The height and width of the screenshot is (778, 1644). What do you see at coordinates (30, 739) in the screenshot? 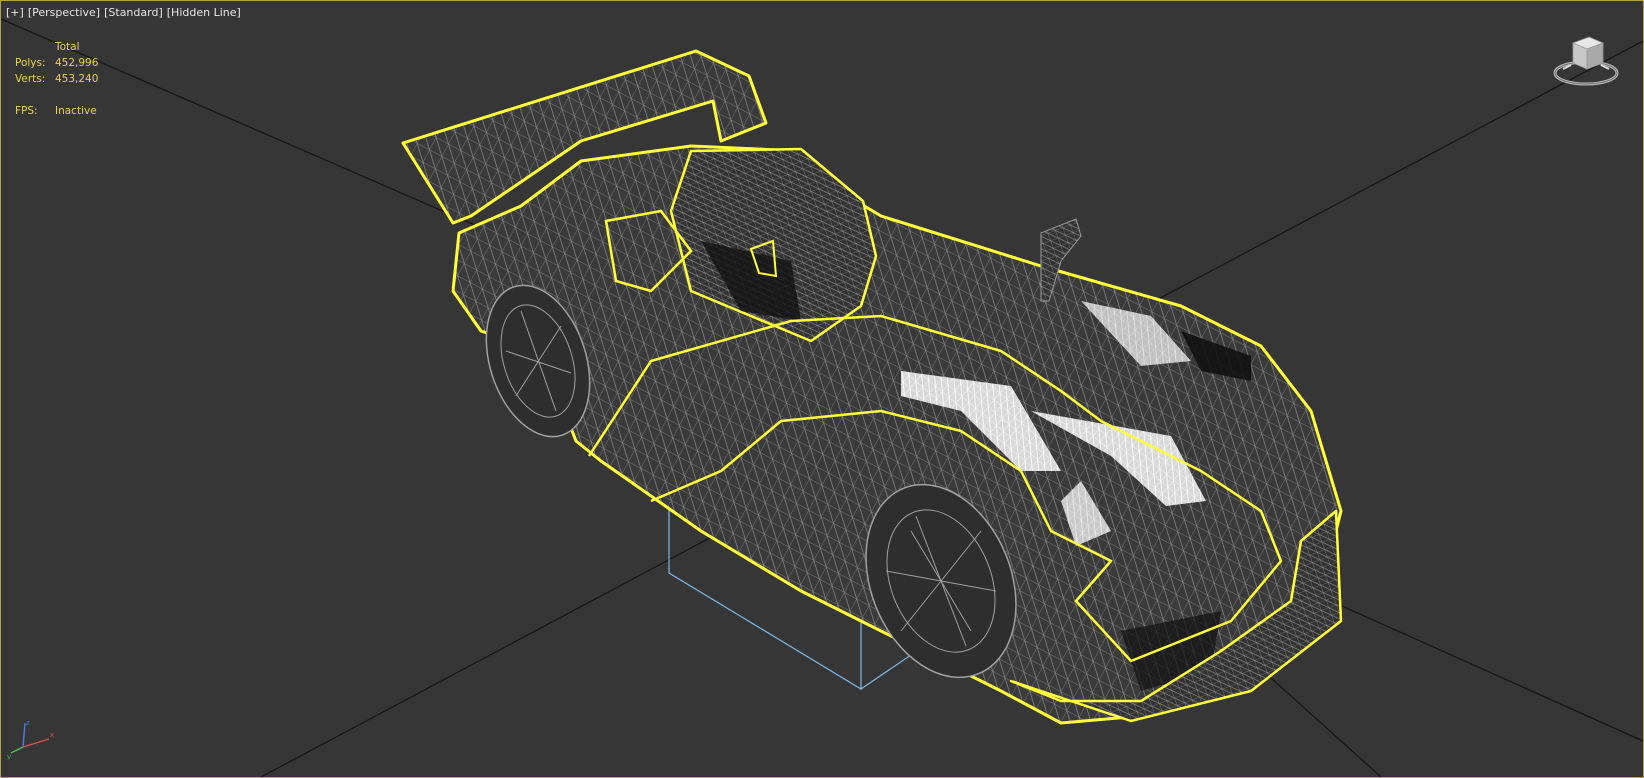
I see `axis-triad-icon: x z y` at bounding box center [30, 739].